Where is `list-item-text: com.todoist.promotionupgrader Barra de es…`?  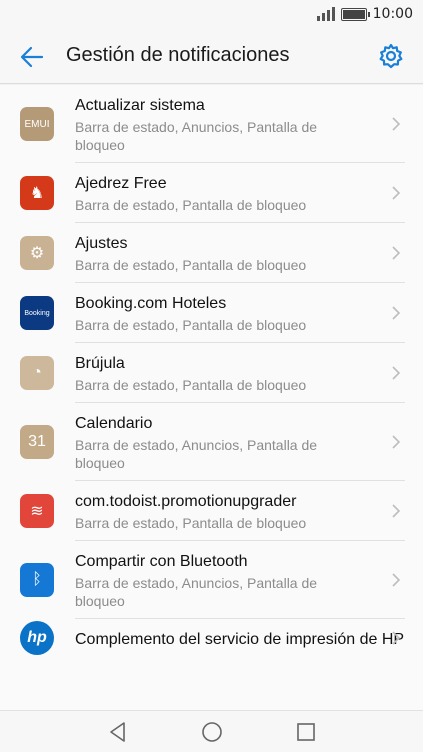
list-item-text: com.todoist.promotionupgrader Barra de es… is located at coordinates (240, 511).